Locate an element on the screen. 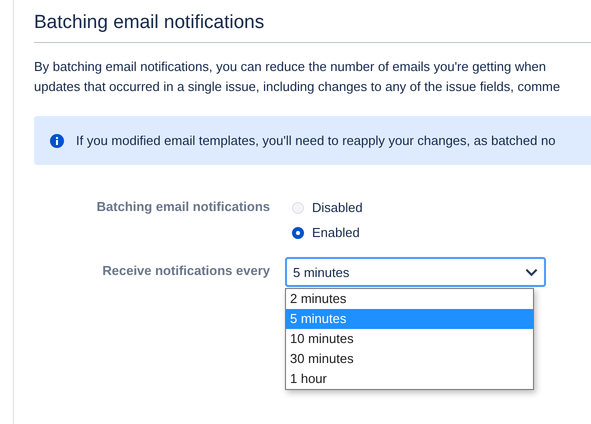 The width and height of the screenshot is (591, 424). info-icon is located at coordinates (57, 141).